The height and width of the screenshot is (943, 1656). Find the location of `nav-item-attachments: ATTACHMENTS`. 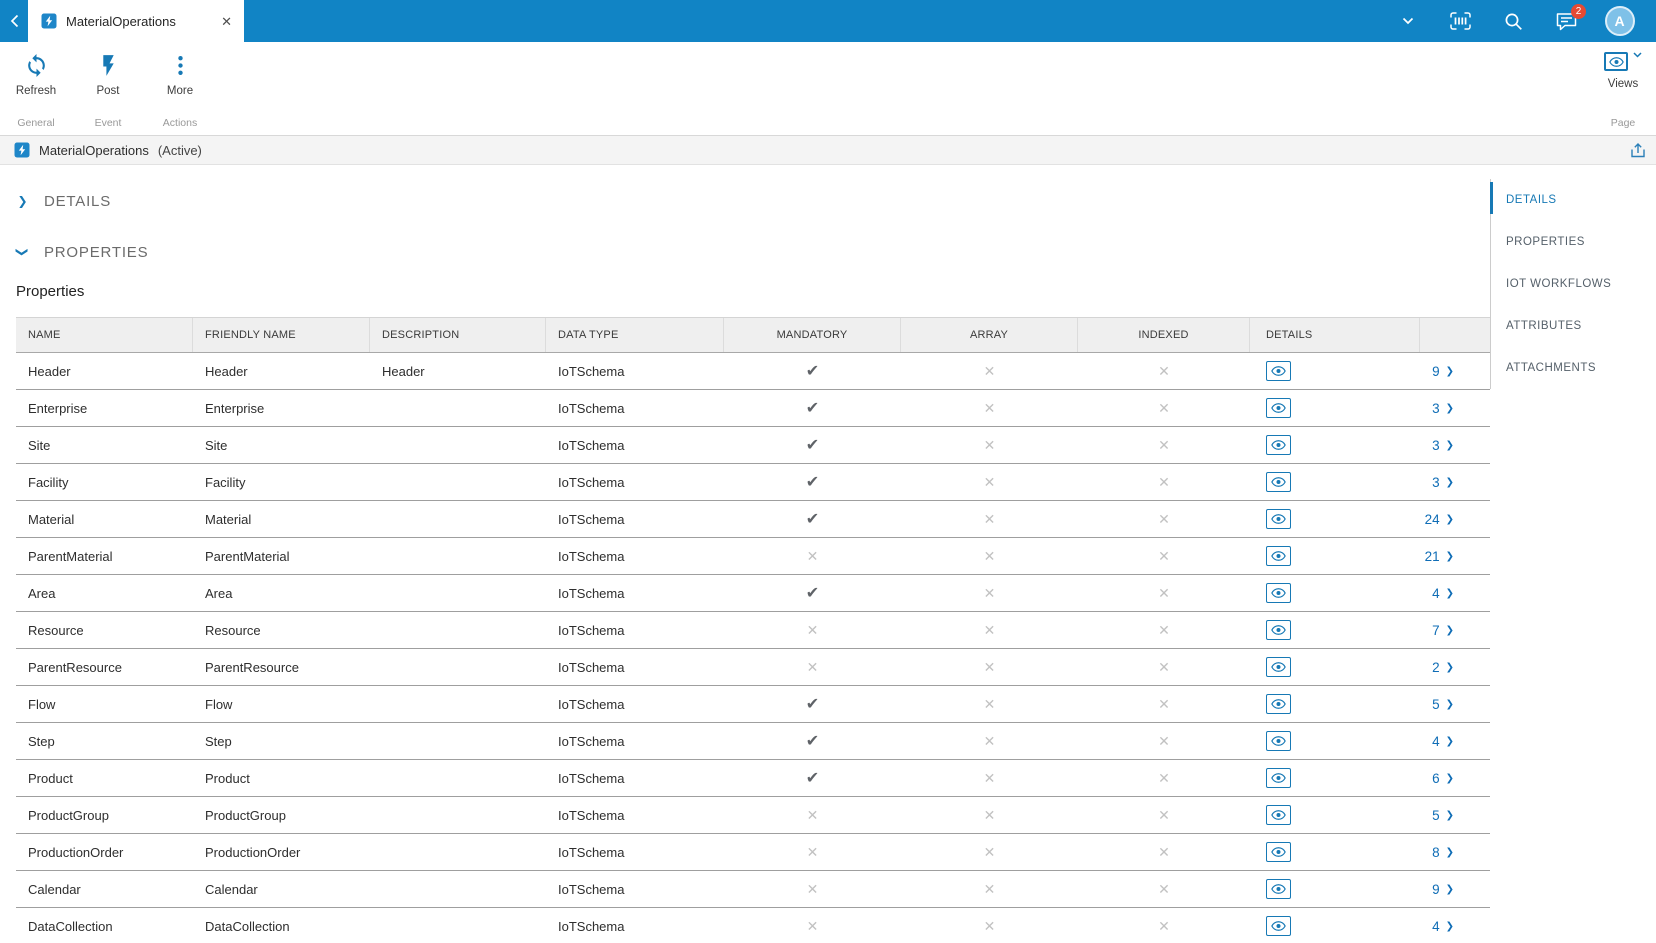

nav-item-attachments: ATTACHMENTS is located at coordinates (1573, 368).